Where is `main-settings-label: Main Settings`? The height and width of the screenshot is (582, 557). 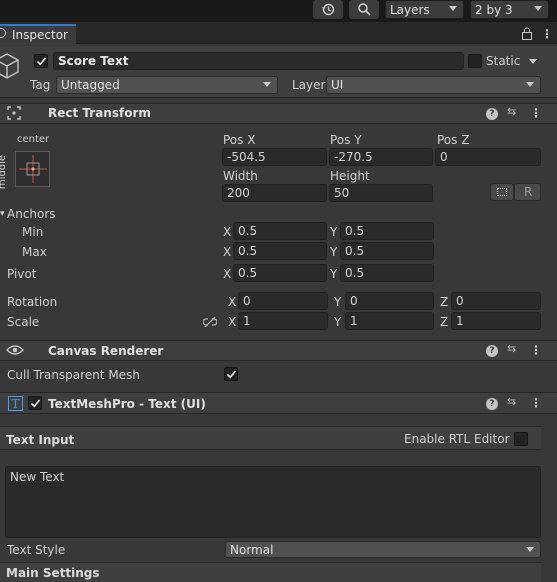
main-settings-label: Main Settings is located at coordinates (53, 573).